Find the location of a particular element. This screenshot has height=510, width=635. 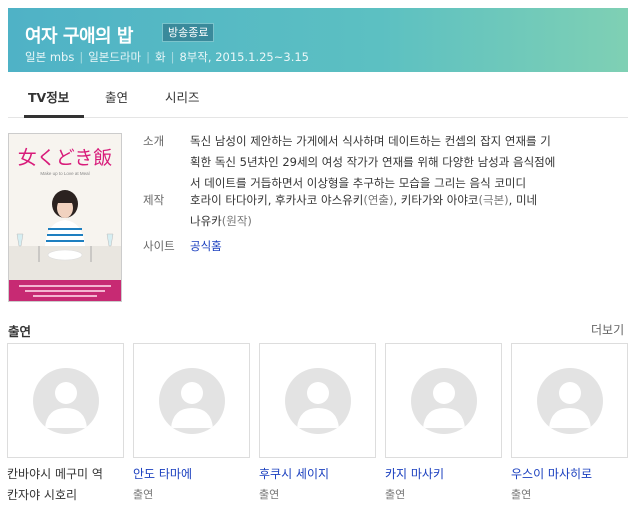

cast-card: 후쿠시 세이지 출연 is located at coordinates (317, 422).